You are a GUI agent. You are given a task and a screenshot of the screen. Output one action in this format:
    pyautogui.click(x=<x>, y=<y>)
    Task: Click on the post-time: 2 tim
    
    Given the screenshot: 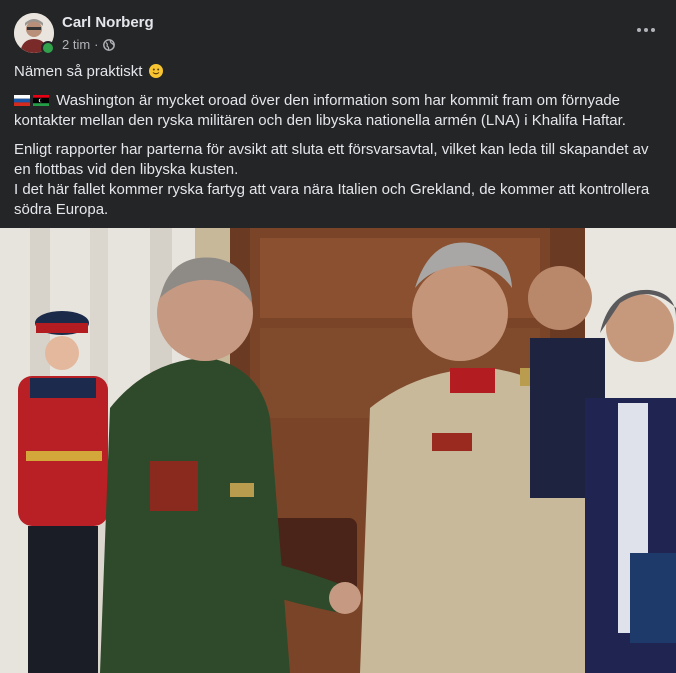 What is the action you would take?
    pyautogui.click(x=76, y=44)
    